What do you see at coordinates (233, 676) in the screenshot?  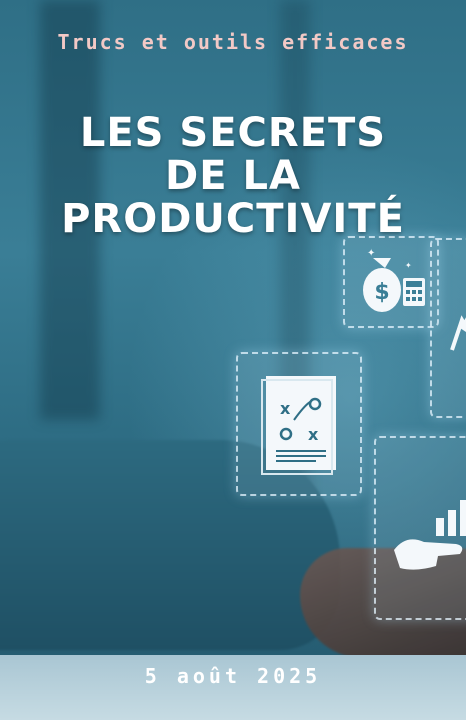 I see `cover-date: 5 août 2025` at bounding box center [233, 676].